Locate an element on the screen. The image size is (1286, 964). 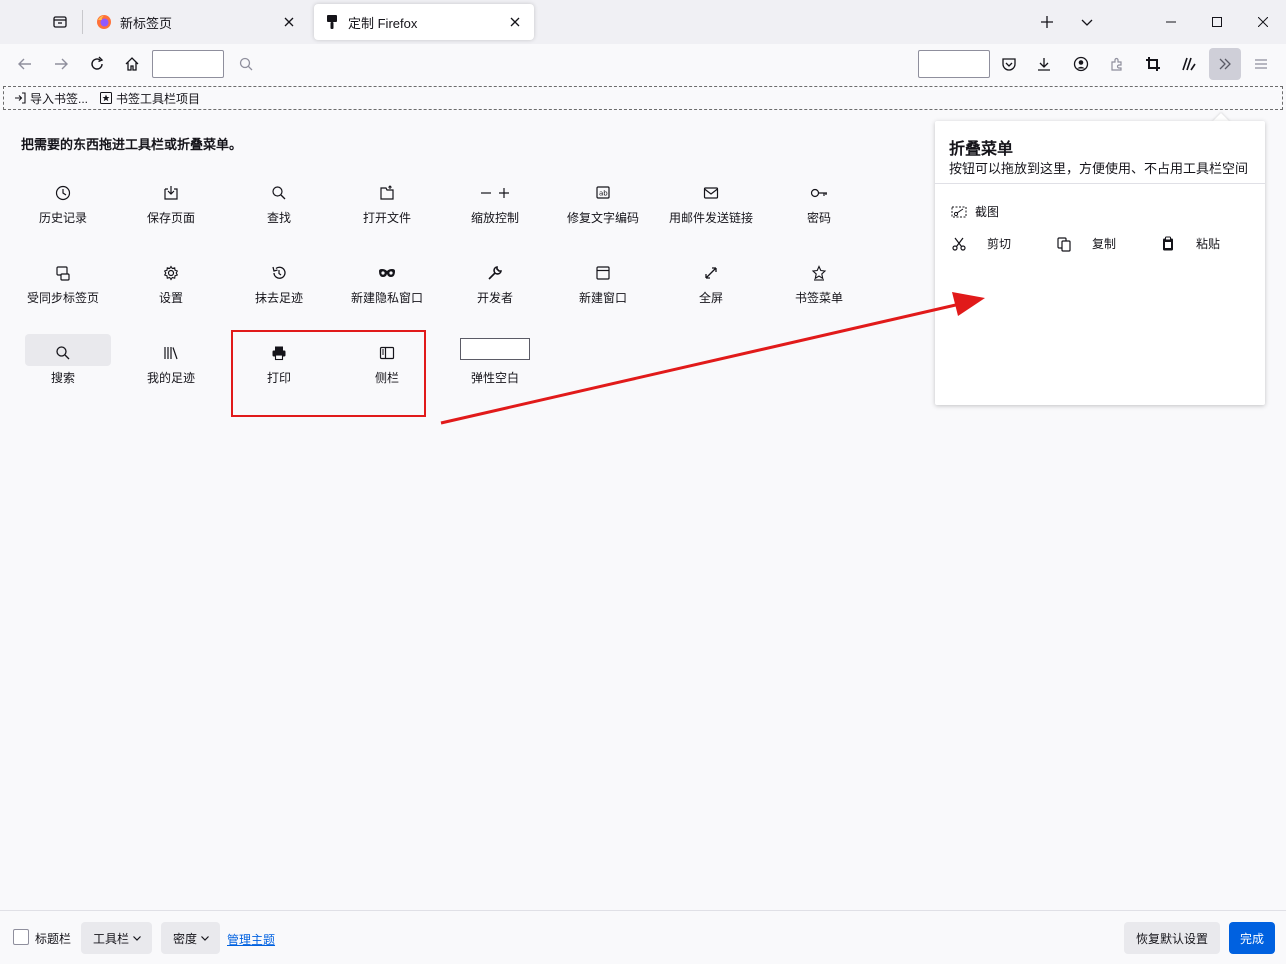
manage-themes-link: 管理主题 is located at coordinates (251, 939).